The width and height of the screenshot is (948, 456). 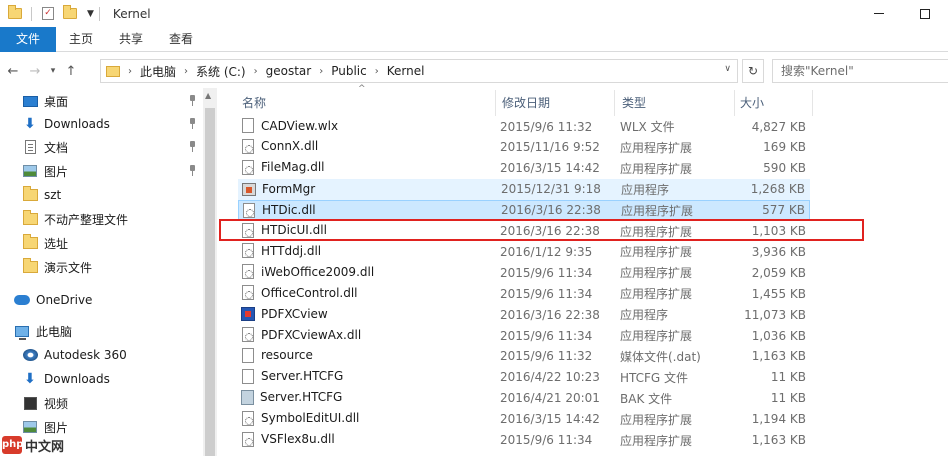 What do you see at coordinates (289, 71) in the screenshot?
I see `breadcrumb-geostar: geostar` at bounding box center [289, 71].